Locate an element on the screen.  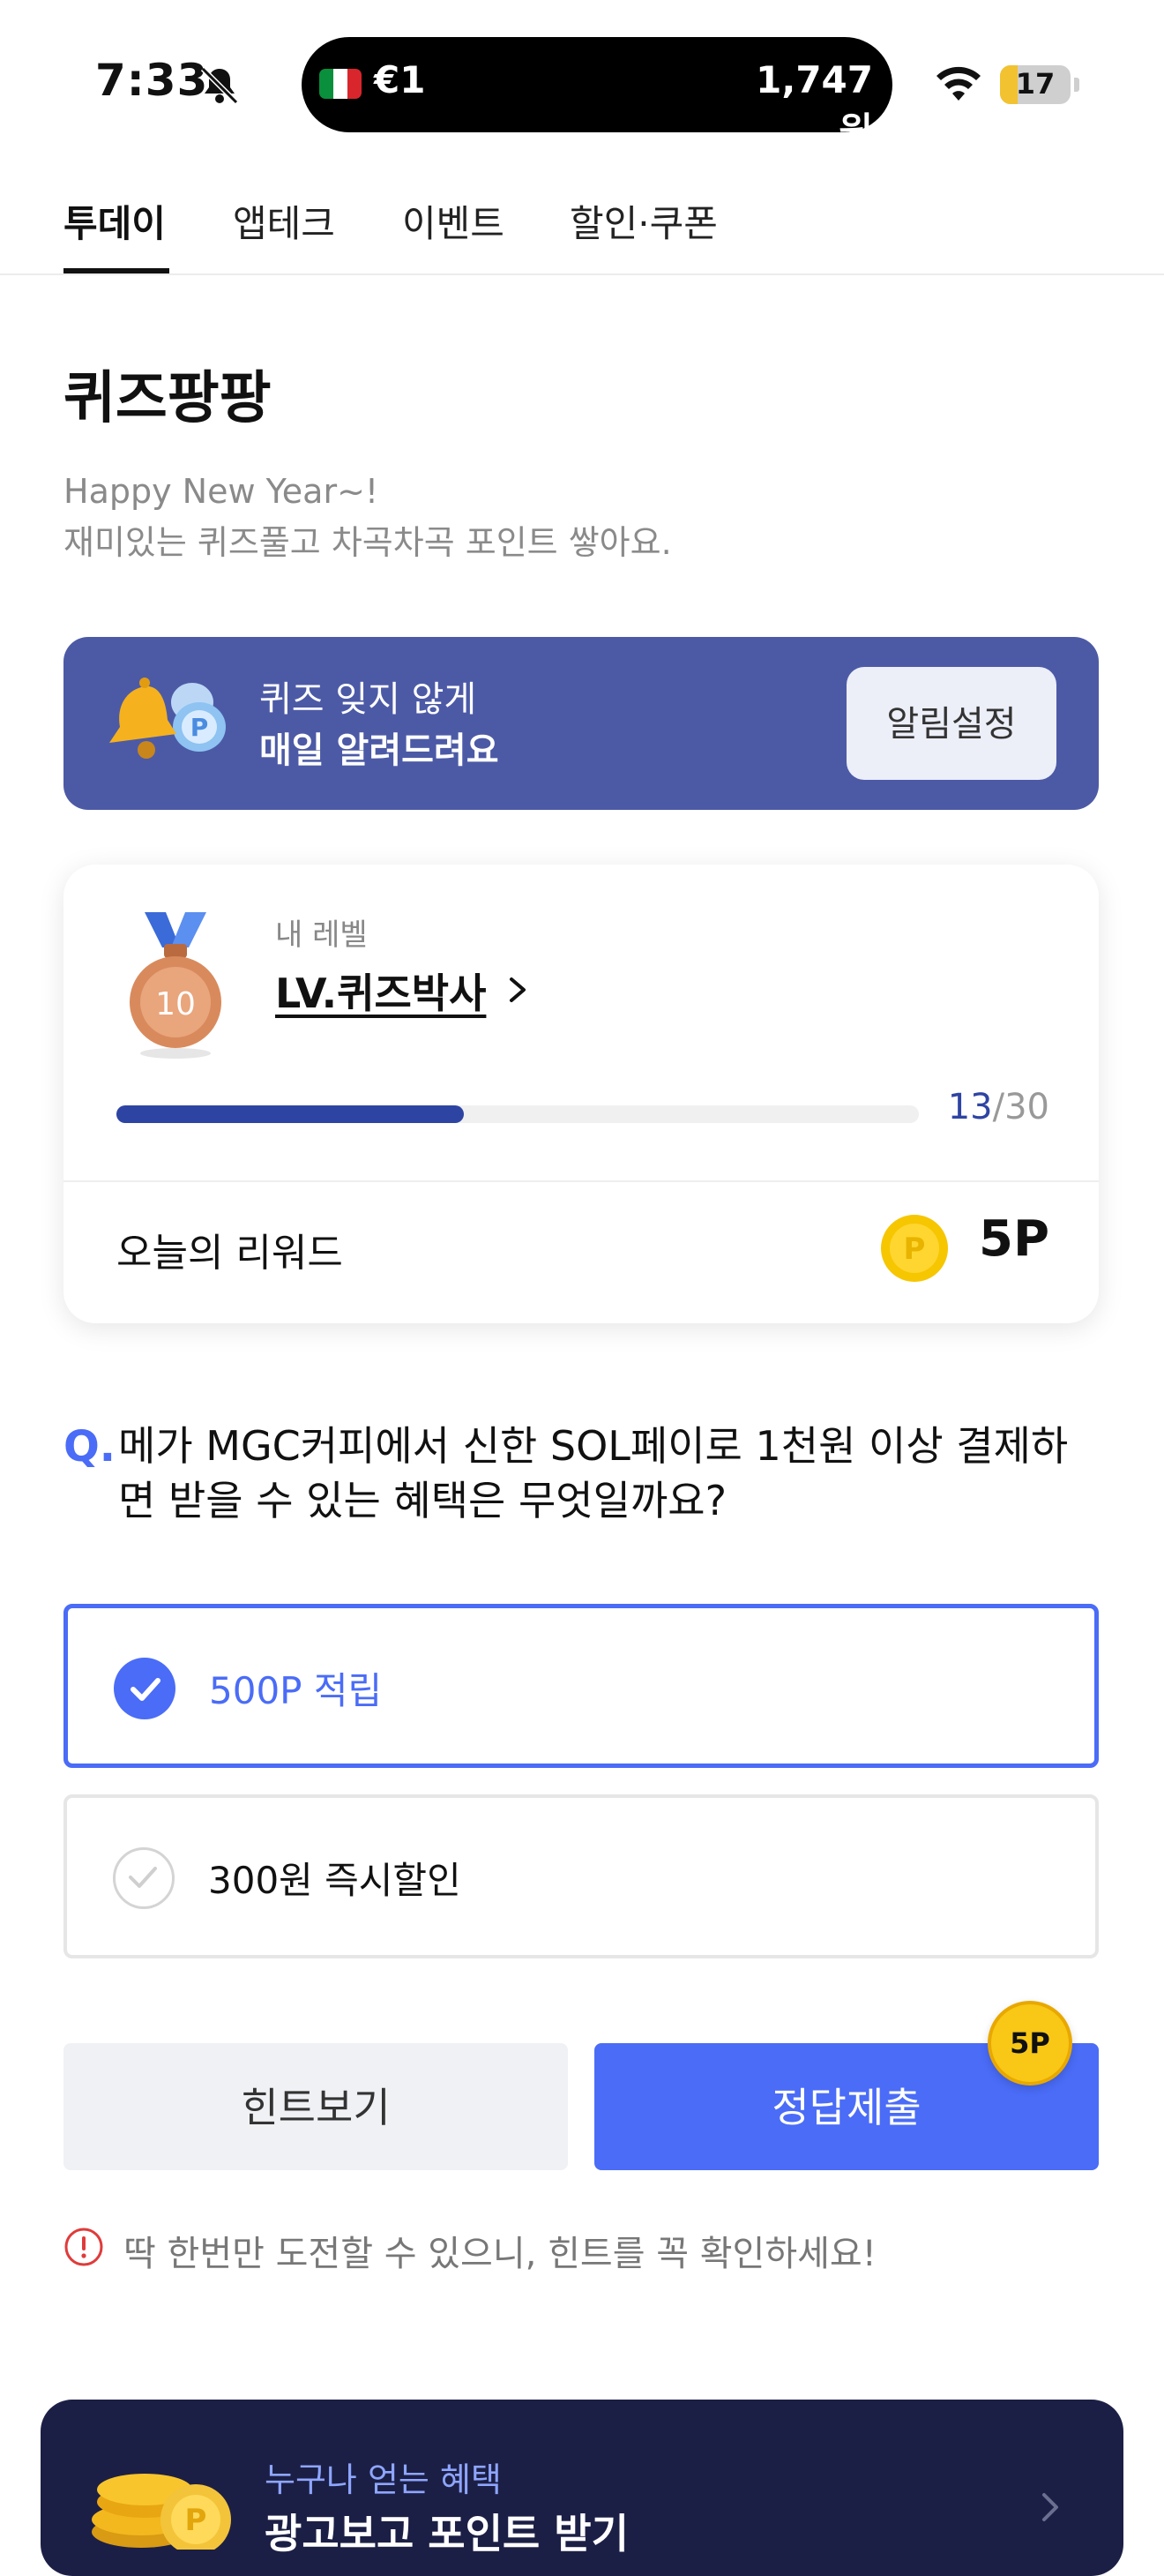
live-activity-amount: €1 is located at coordinates (400, 80).